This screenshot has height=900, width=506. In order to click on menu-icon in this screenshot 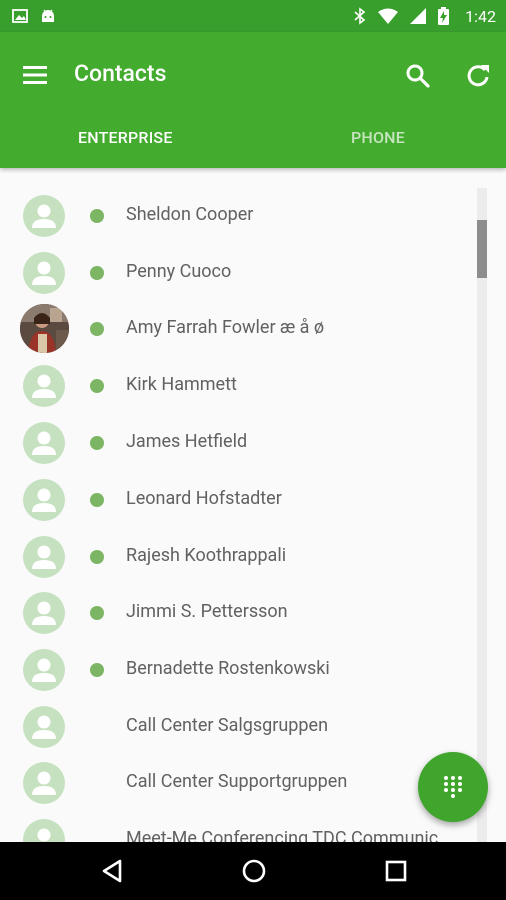, I will do `click(35, 75)`.